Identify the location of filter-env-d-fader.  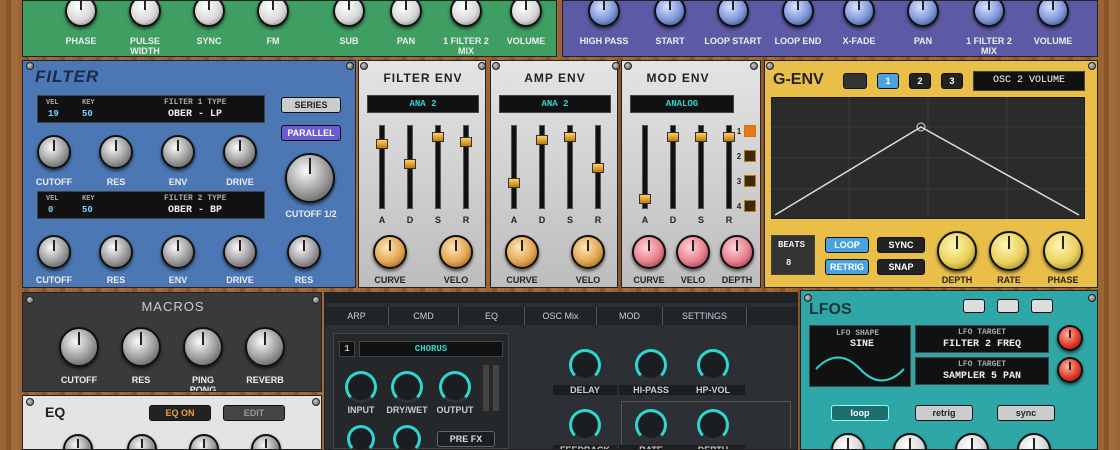
(410, 167).